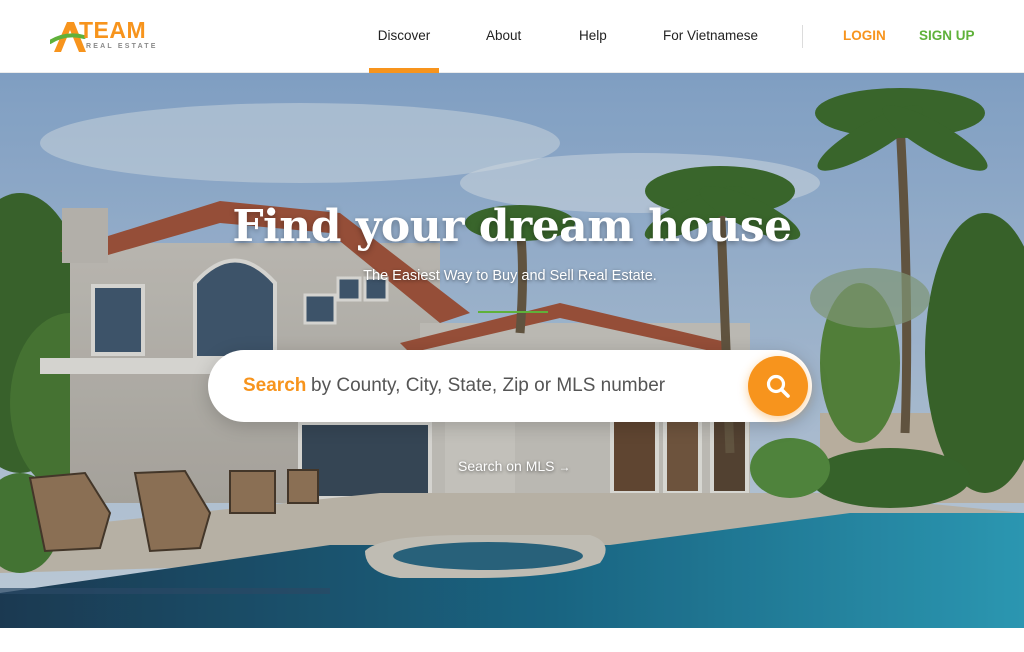  Describe the element at coordinates (503, 36) in the screenshot. I see `nav-item-about: About` at that location.